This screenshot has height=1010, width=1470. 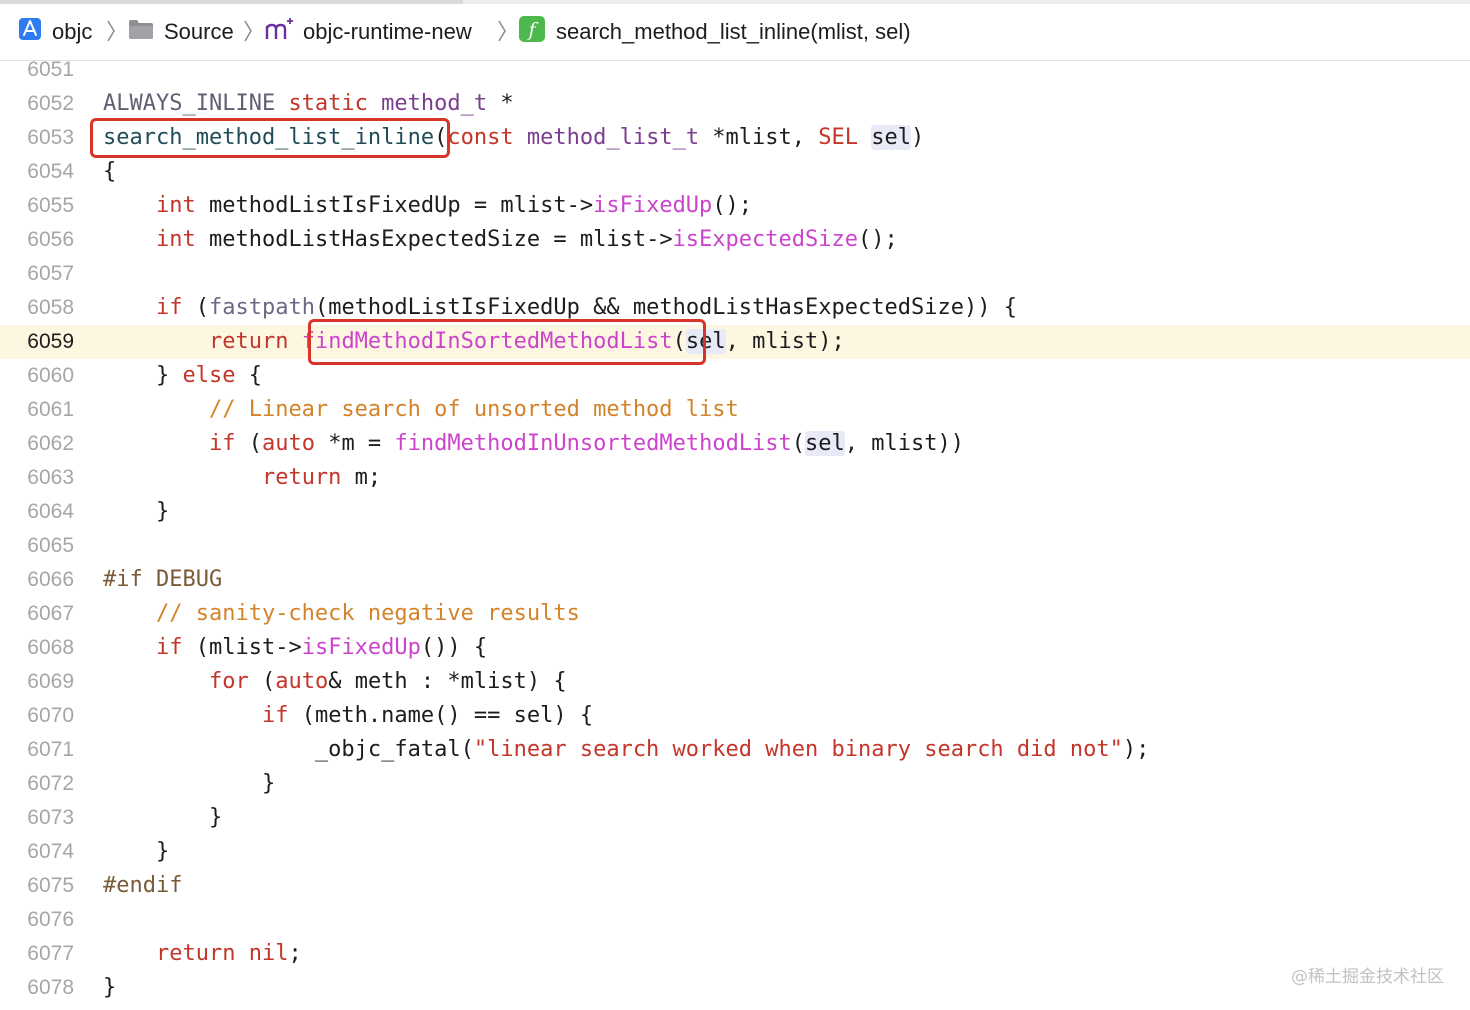 I want to click on line-number: 6062, so click(x=50, y=443).